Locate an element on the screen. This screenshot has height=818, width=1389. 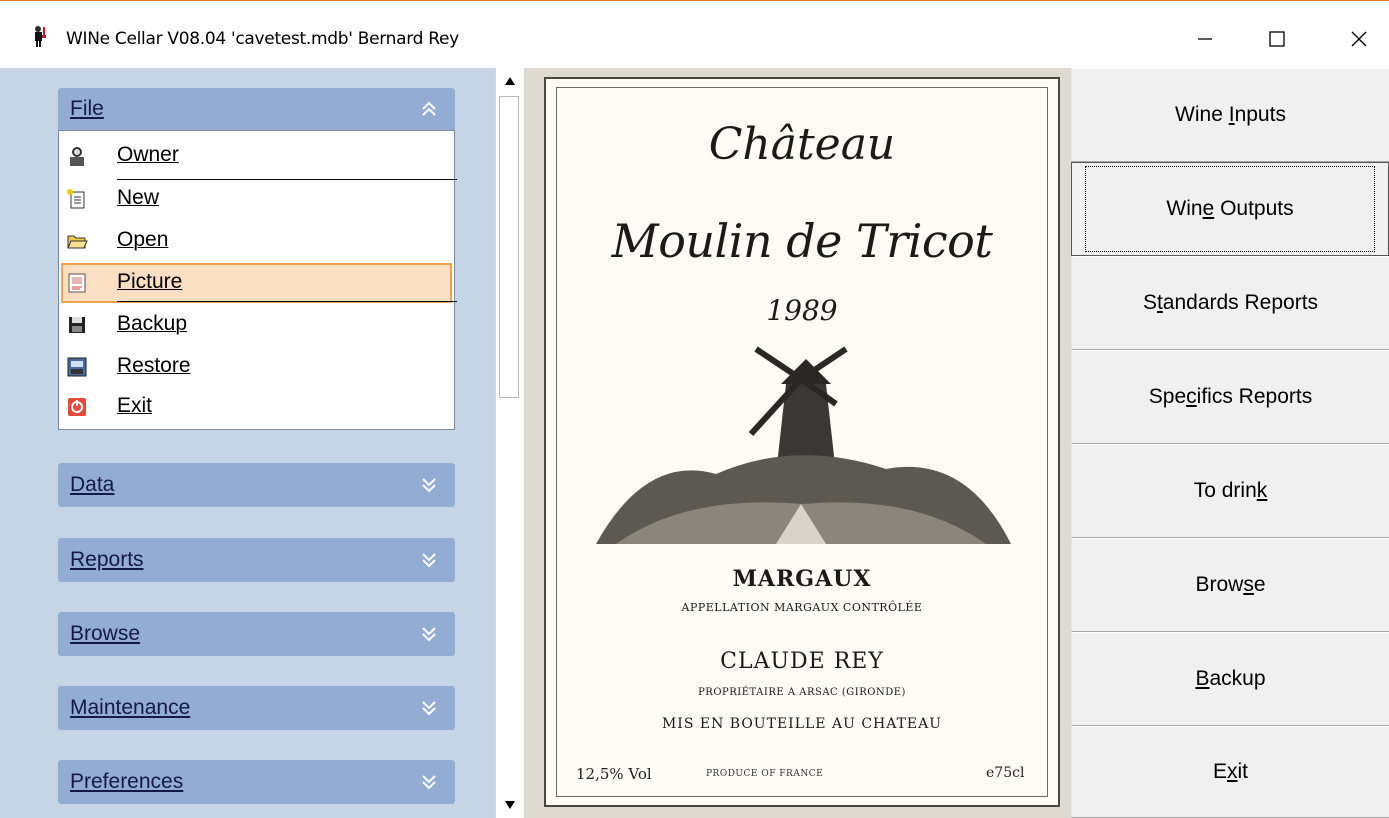
windmill-illustration-icon is located at coordinates (803, 445).